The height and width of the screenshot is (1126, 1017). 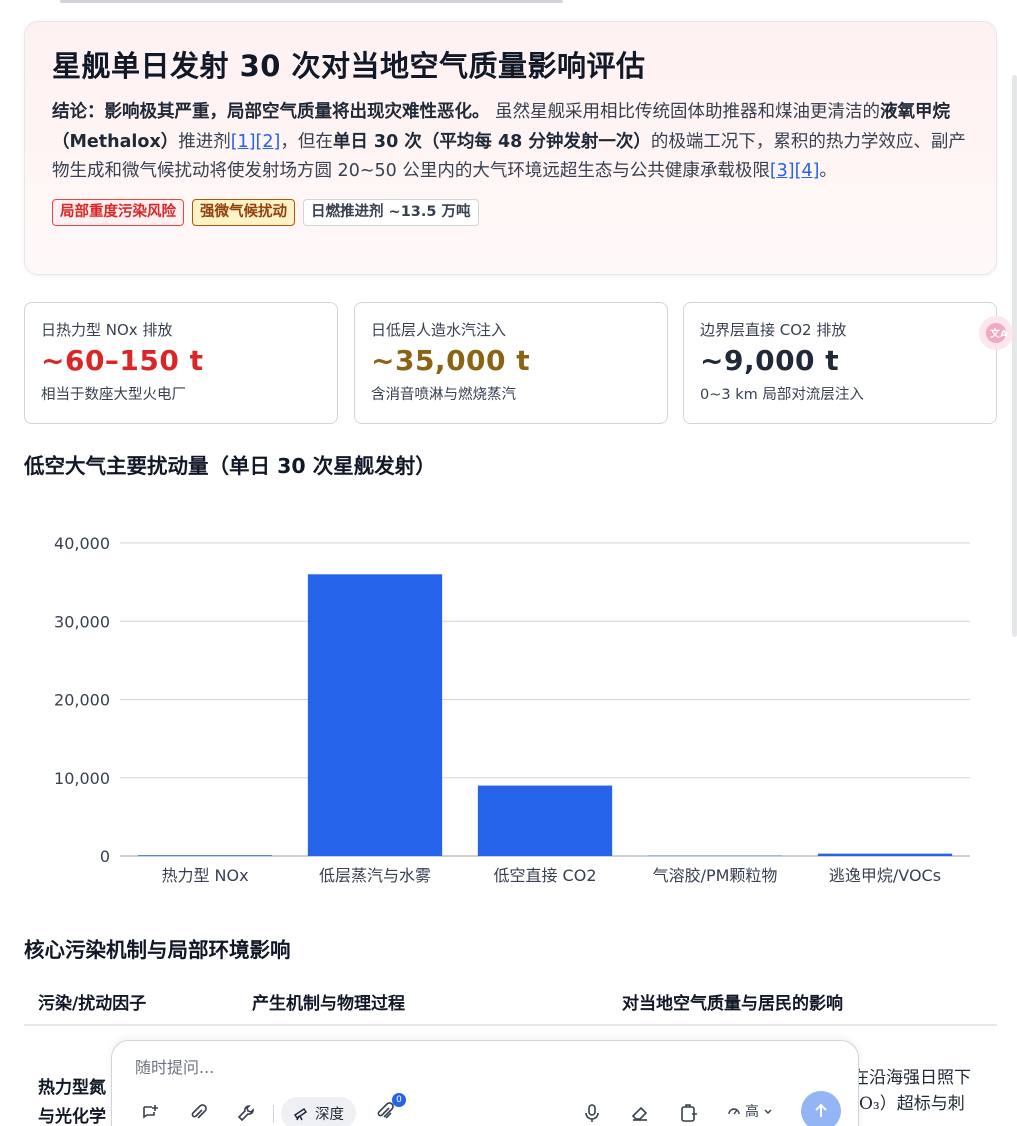 I want to click on stat-card-co2: 边界层直接 CO2 排放 ~9,000 t 0~3 km 局部对流层注入, so click(x=840, y=363).